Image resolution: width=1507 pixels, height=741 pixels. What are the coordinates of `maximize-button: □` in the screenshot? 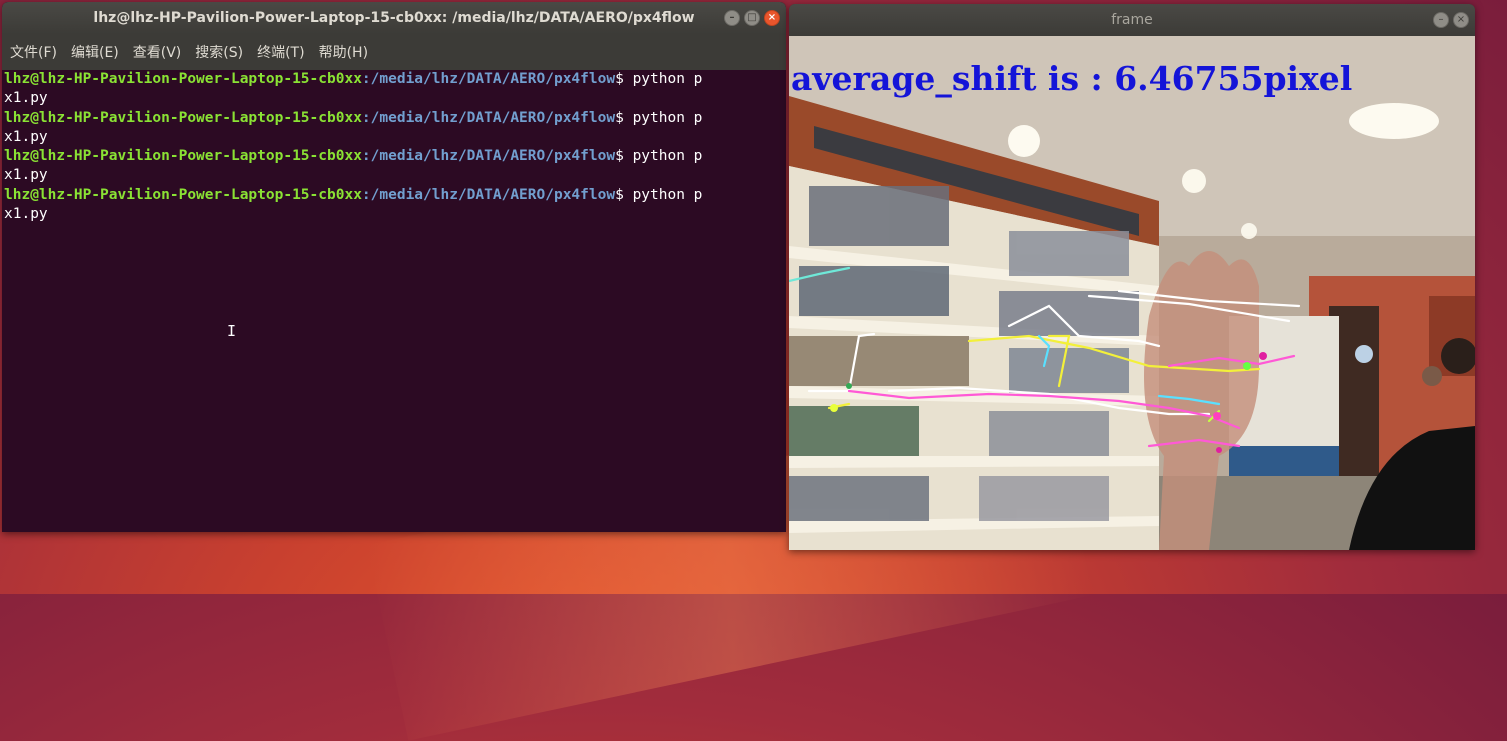 It's located at (752, 18).